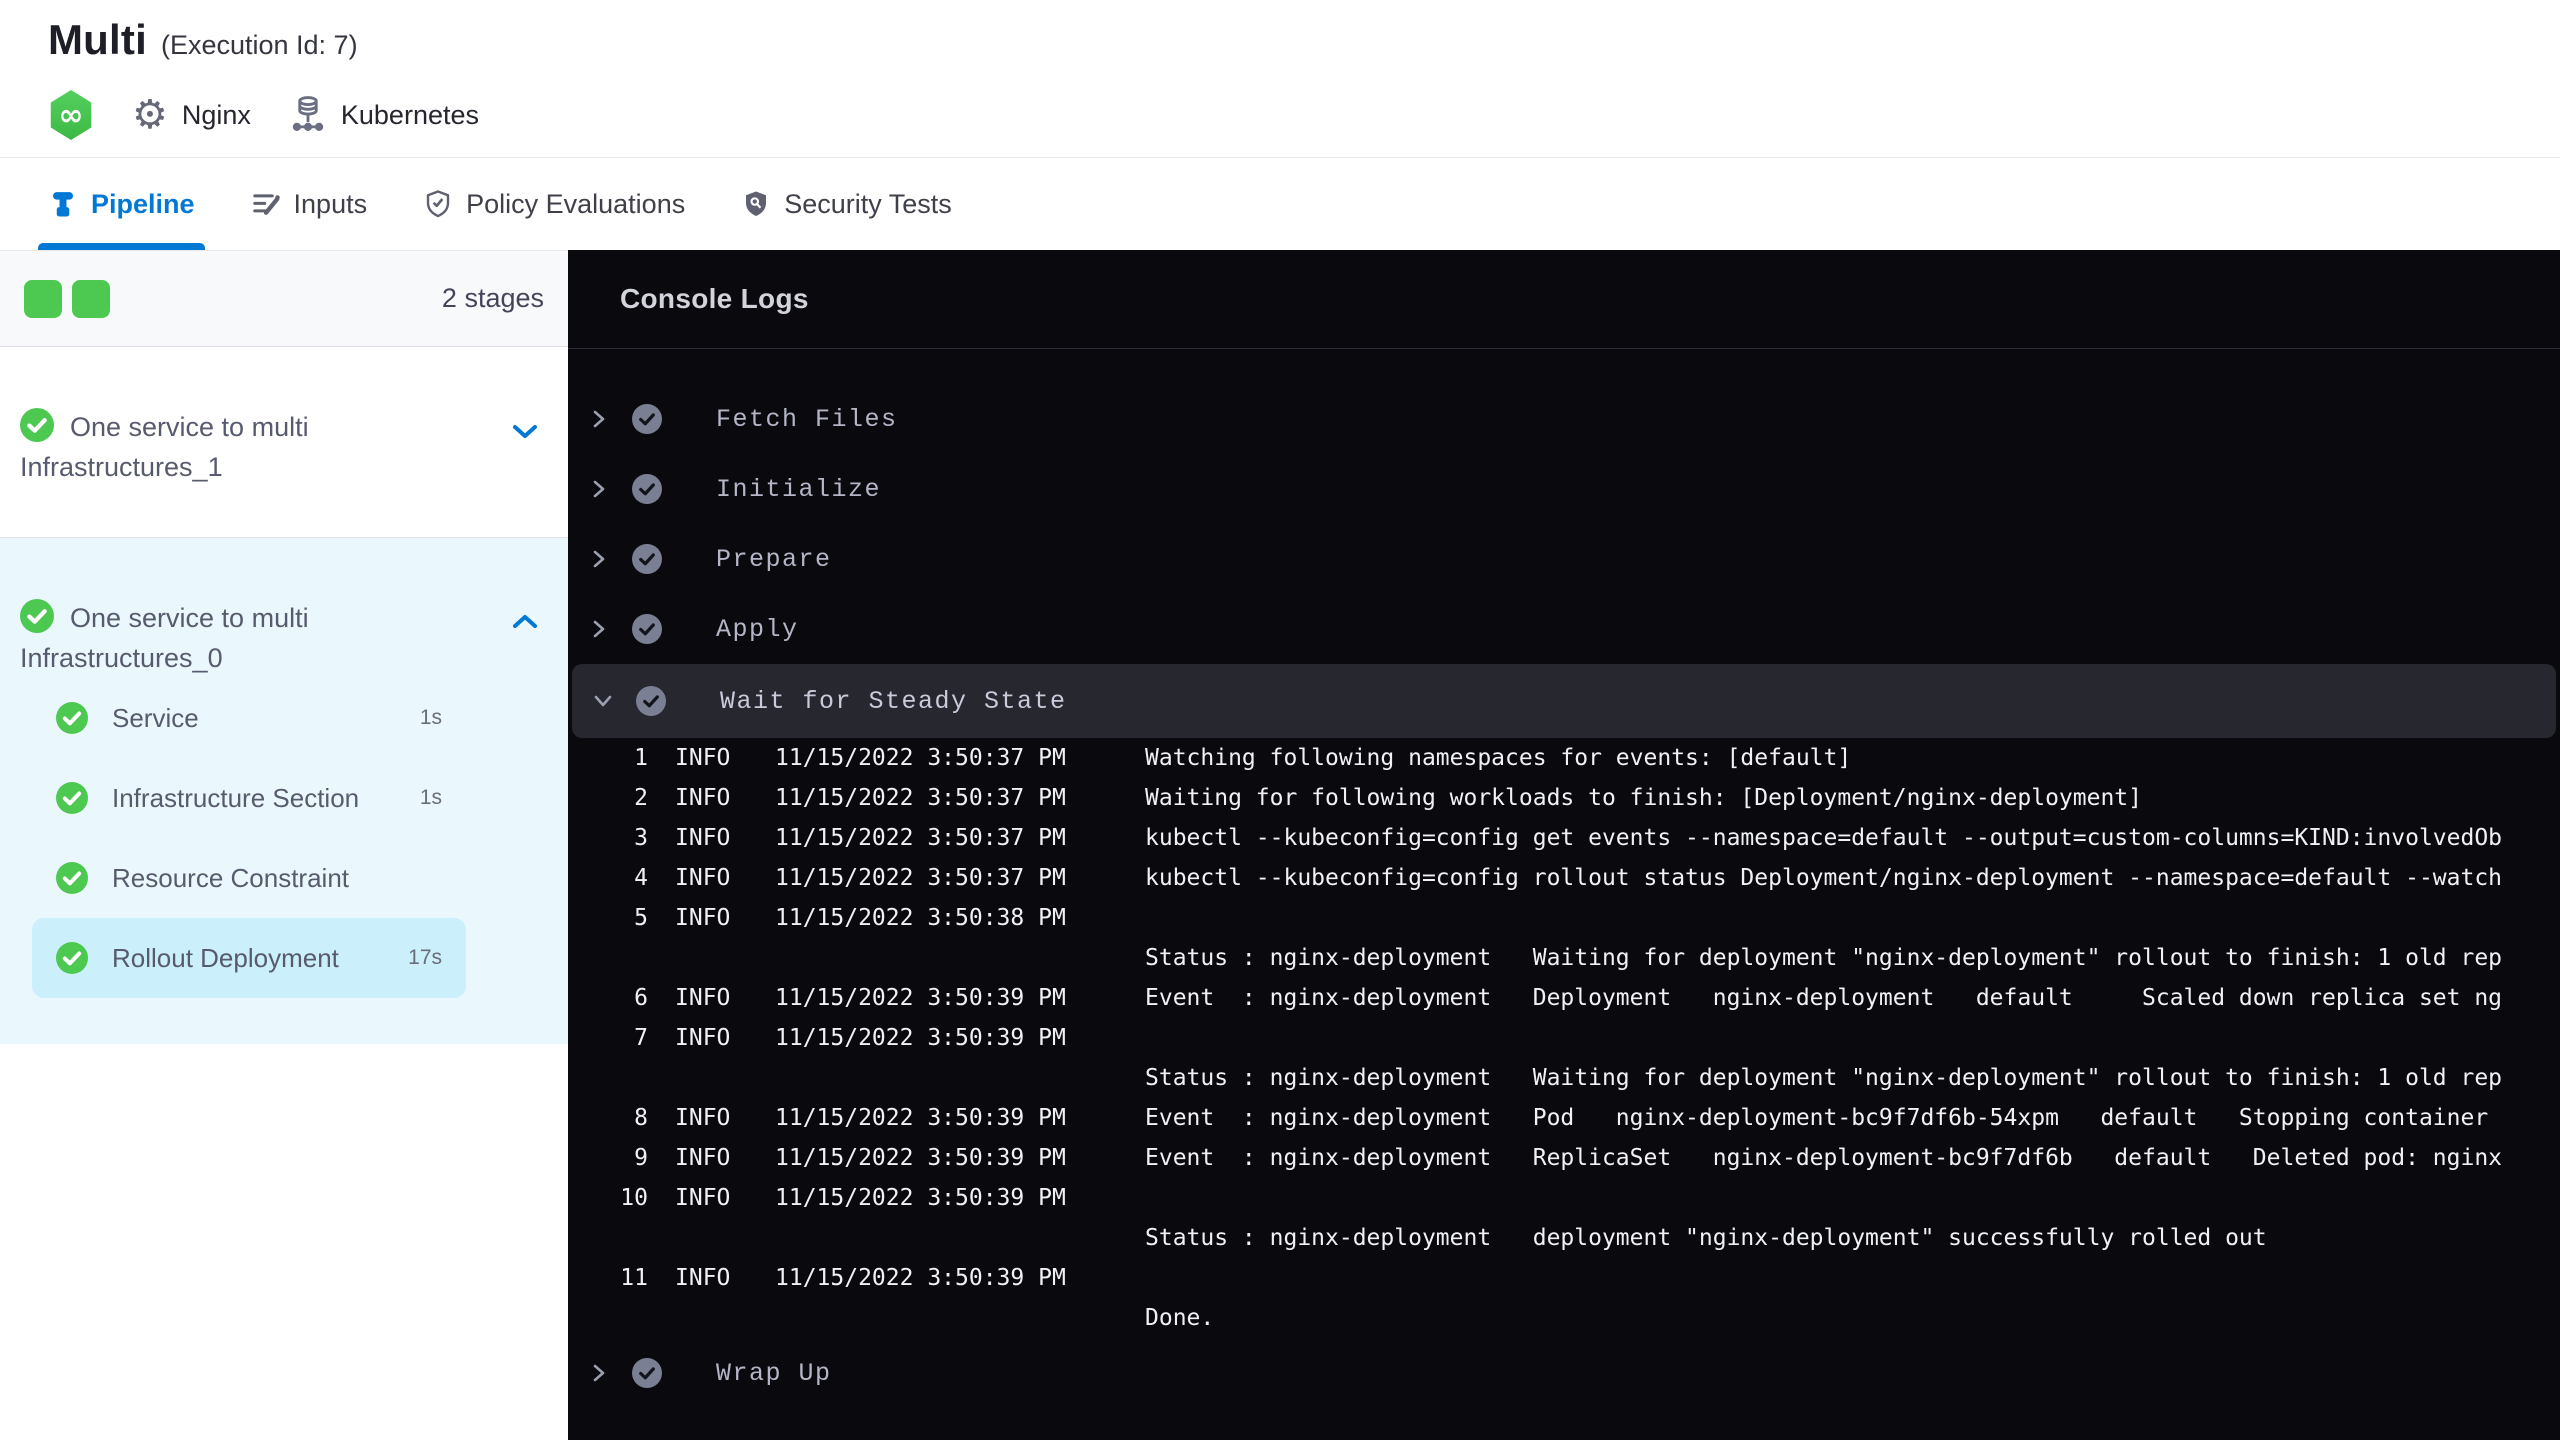 The height and width of the screenshot is (1440, 2560). I want to click on step-label: Resource Constraint, so click(230, 877).